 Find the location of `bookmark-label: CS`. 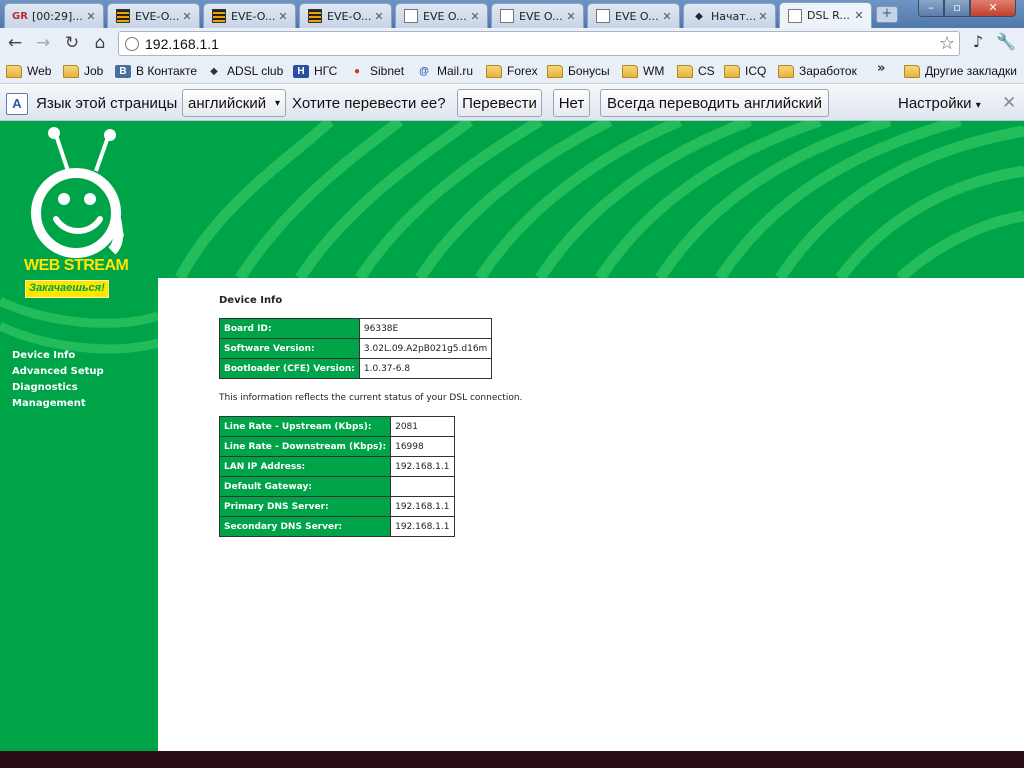

bookmark-label: CS is located at coordinates (706, 71).